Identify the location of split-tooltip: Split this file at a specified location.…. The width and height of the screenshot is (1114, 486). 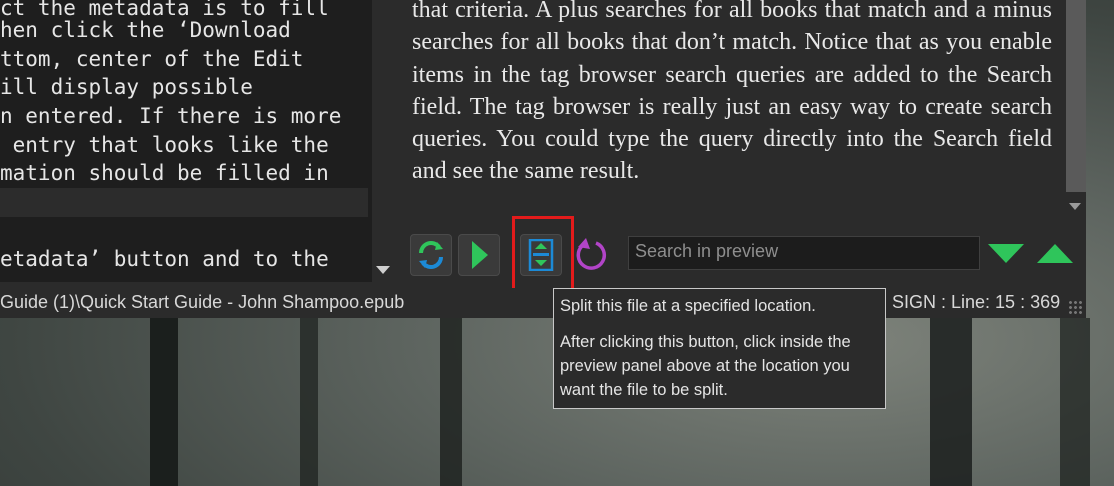
(719, 348).